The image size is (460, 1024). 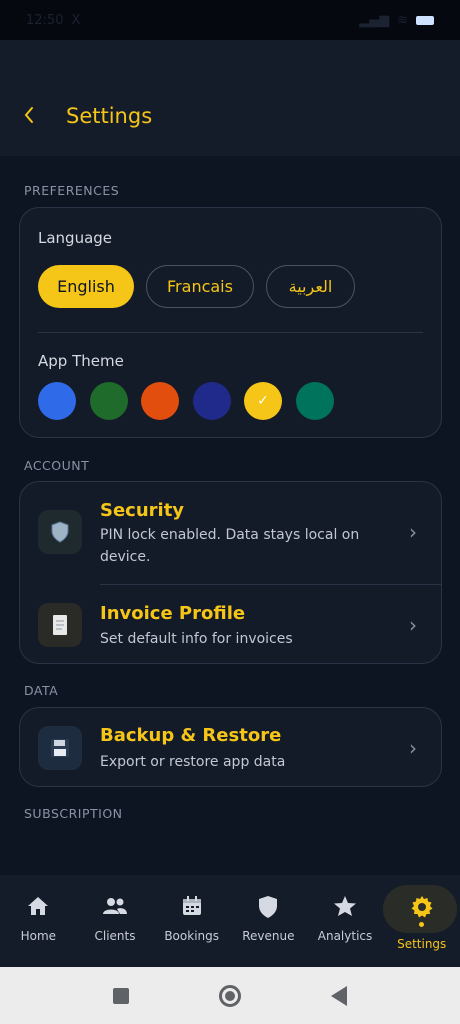 What do you see at coordinates (268, 936) in the screenshot?
I see `nav-label-revenue: Revenue` at bounding box center [268, 936].